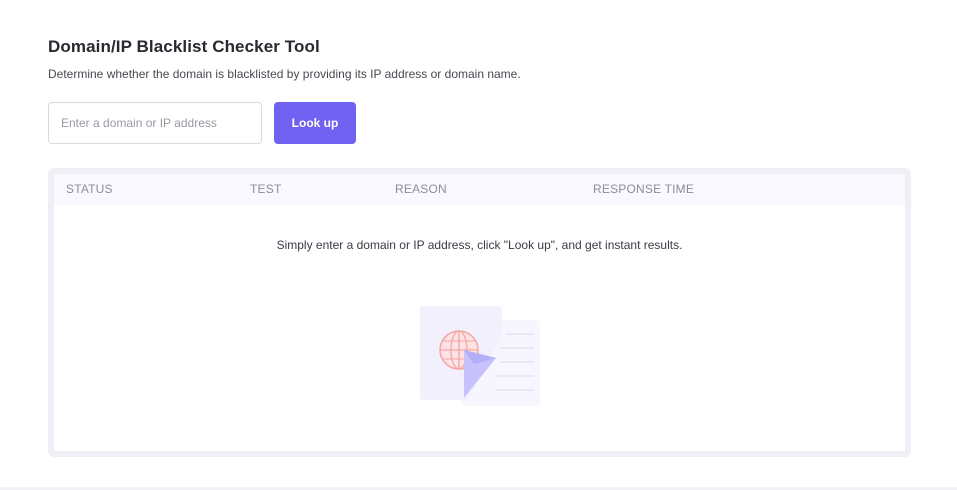 The image size is (957, 490). Describe the element at coordinates (266, 189) in the screenshot. I see `column-header-test: TEST` at that location.